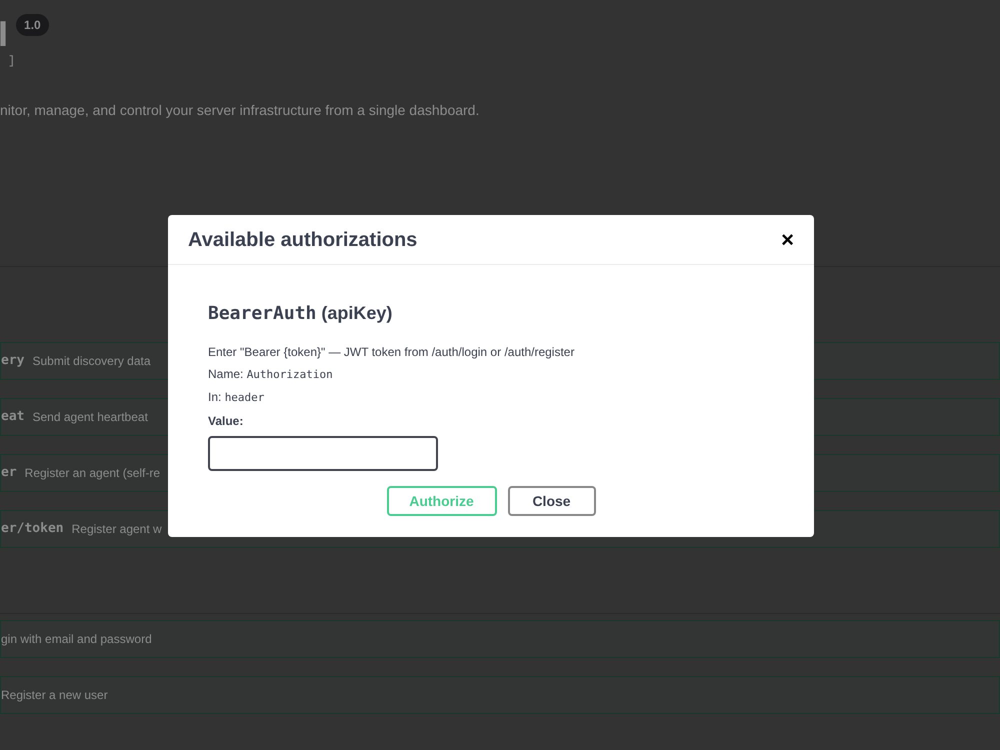 The height and width of the screenshot is (750, 1000). What do you see at coordinates (4, 34) in the screenshot?
I see `api-title: I` at bounding box center [4, 34].